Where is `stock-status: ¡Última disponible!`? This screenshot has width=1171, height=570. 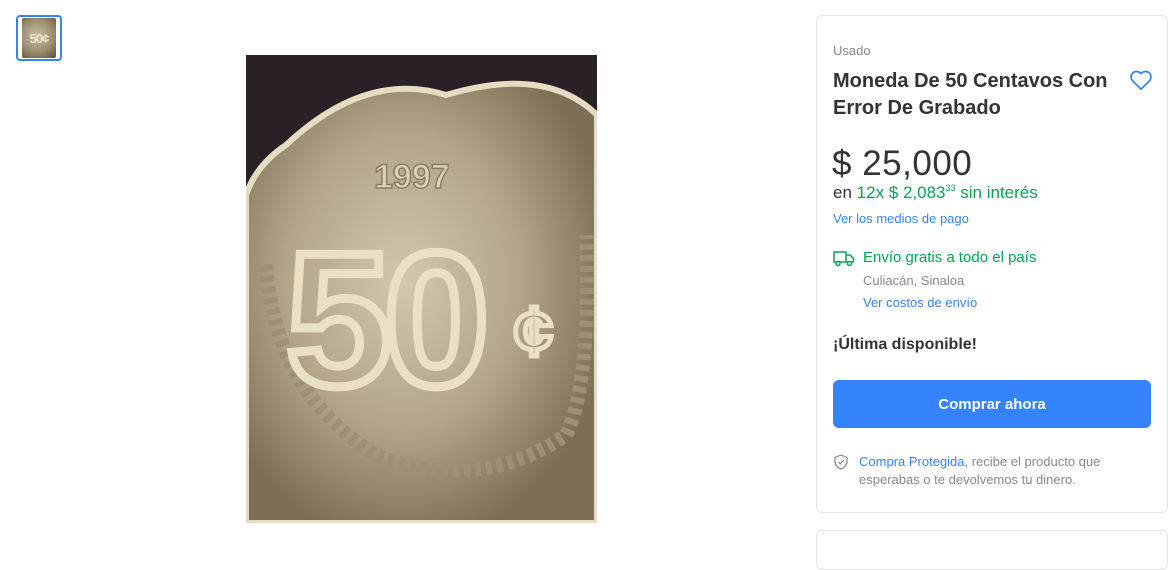 stock-status: ¡Última disponible! is located at coordinates (905, 344).